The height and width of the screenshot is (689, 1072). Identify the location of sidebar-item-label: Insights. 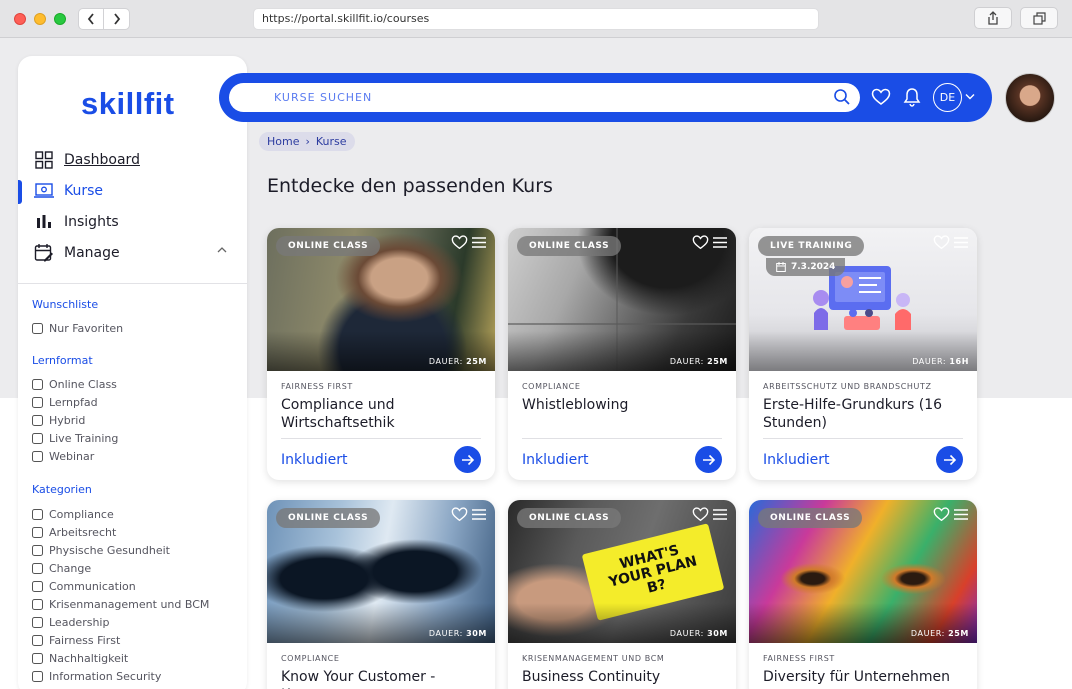
(91, 222).